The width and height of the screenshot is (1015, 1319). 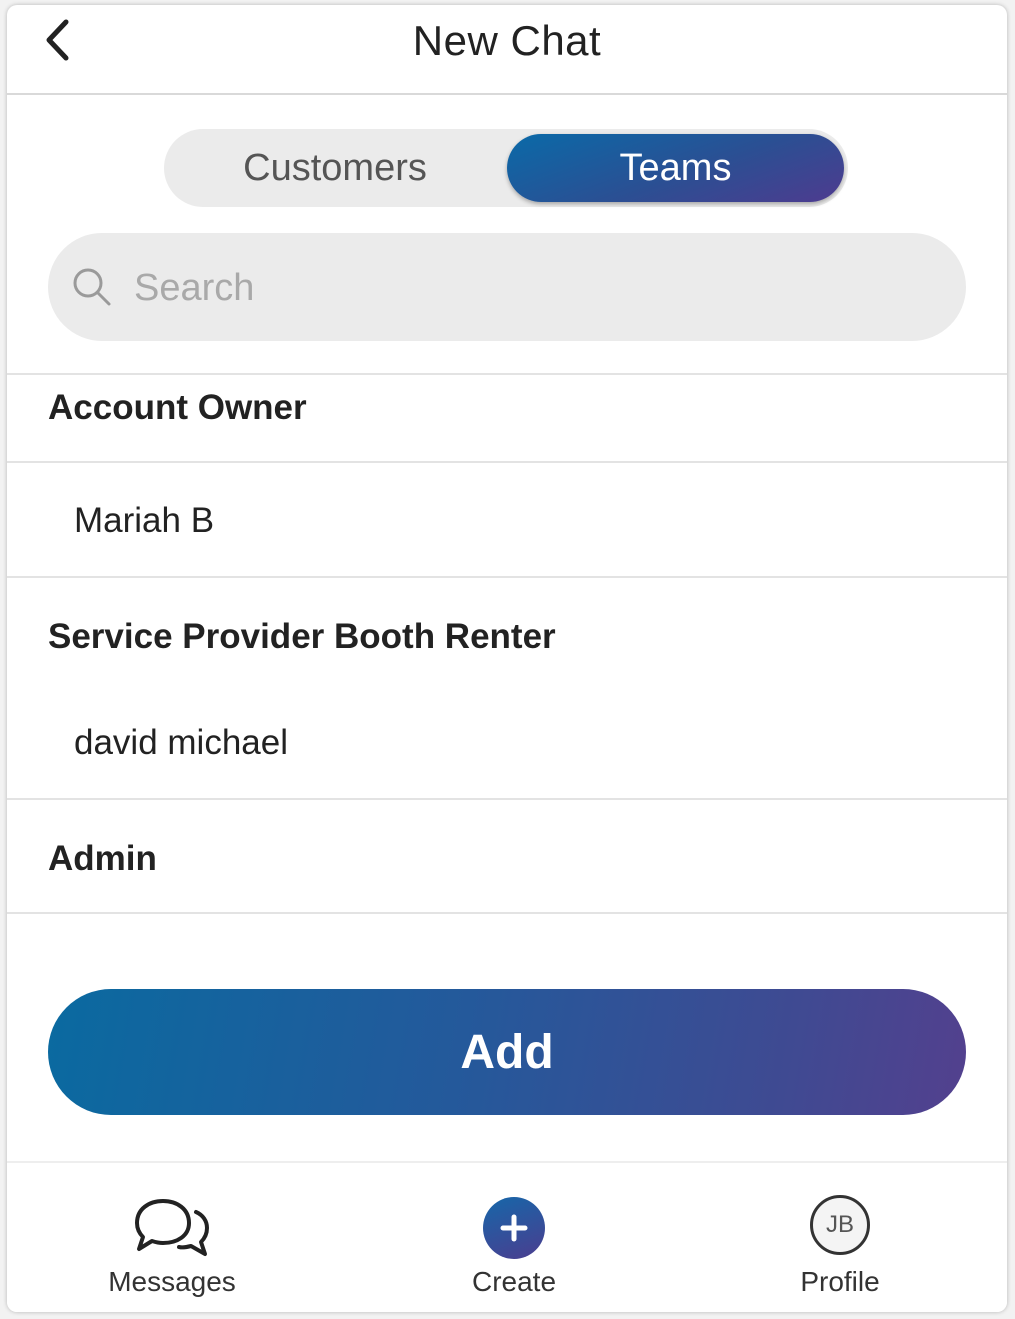 I want to click on tab-label-profile: Profile, so click(x=840, y=1281).